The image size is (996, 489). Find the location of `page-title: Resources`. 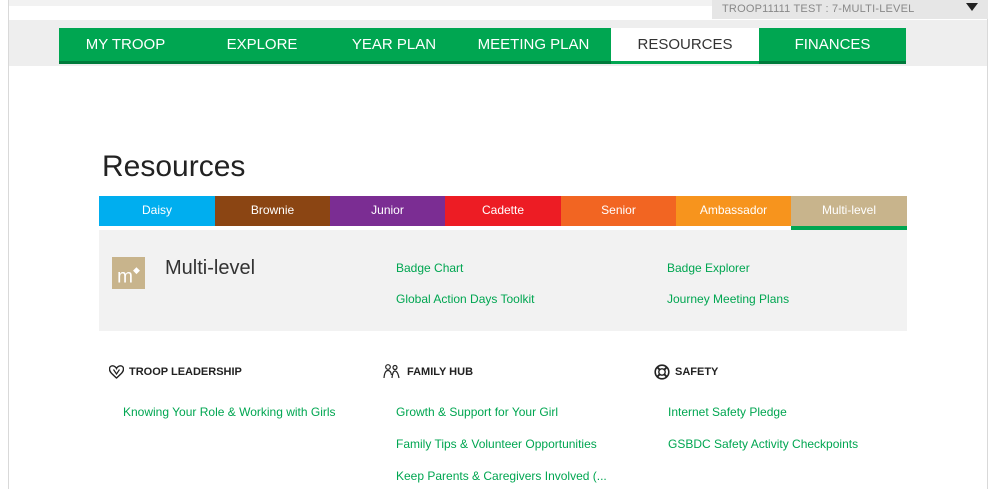

page-title: Resources is located at coordinates (174, 166).